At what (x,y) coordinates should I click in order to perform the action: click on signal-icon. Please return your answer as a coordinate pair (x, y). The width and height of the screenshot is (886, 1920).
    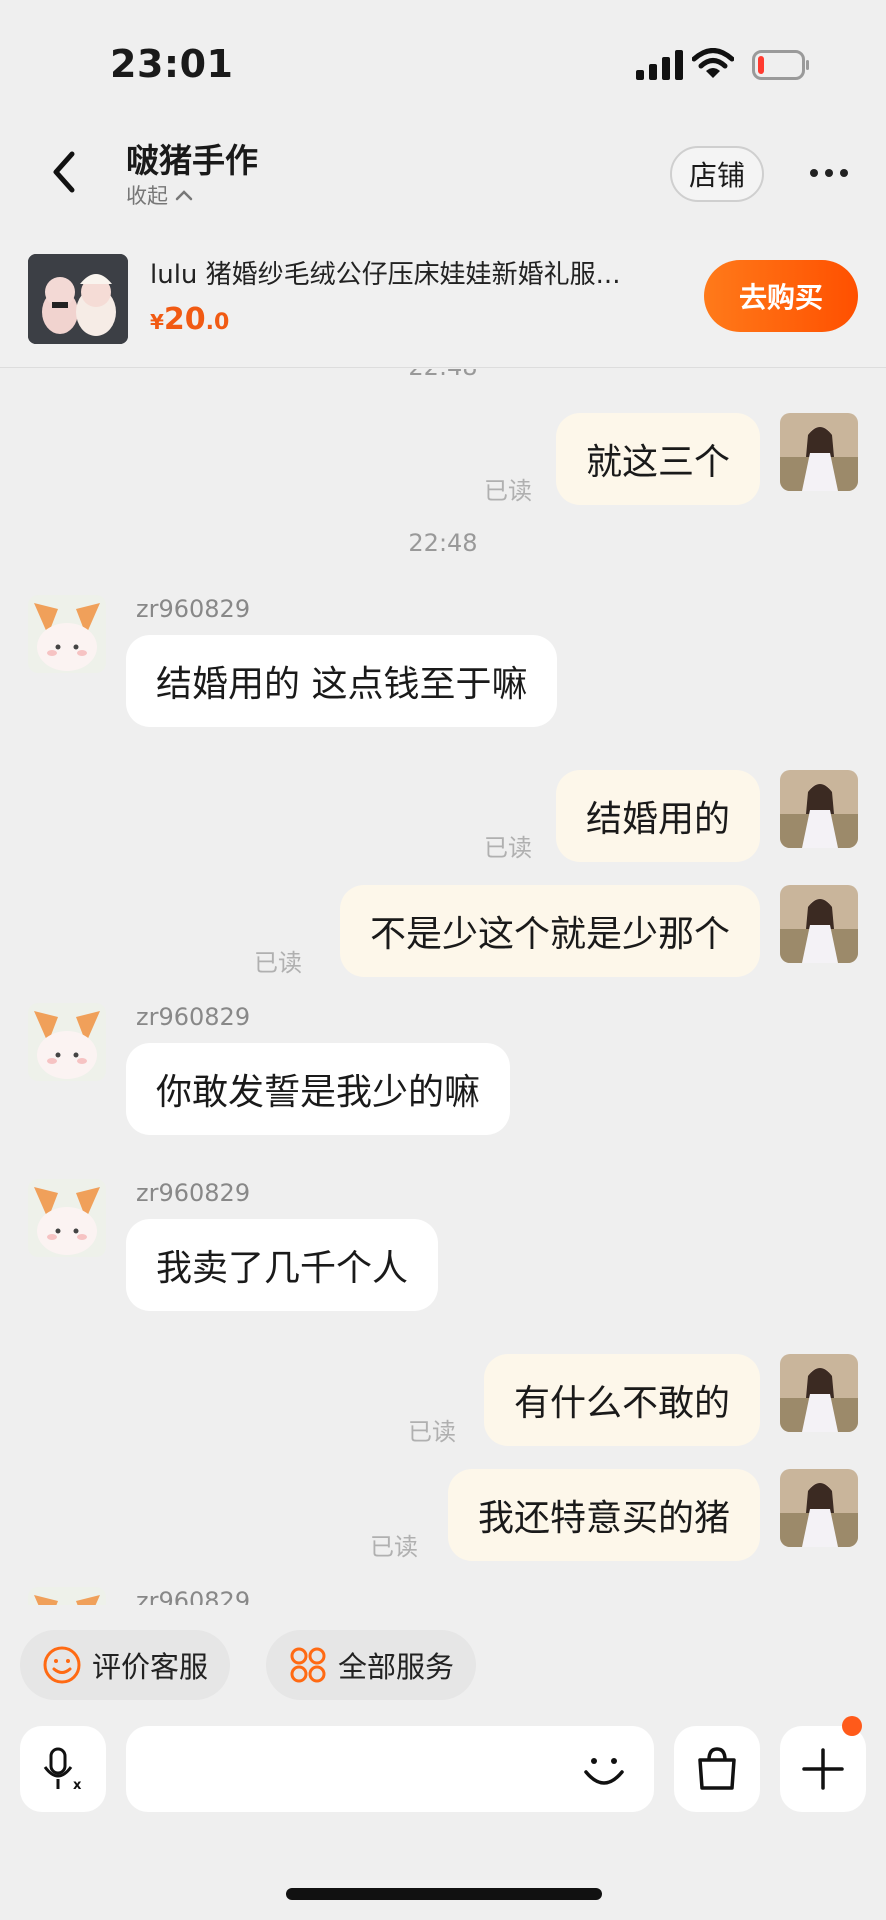
    Looking at the image, I should click on (659, 65).